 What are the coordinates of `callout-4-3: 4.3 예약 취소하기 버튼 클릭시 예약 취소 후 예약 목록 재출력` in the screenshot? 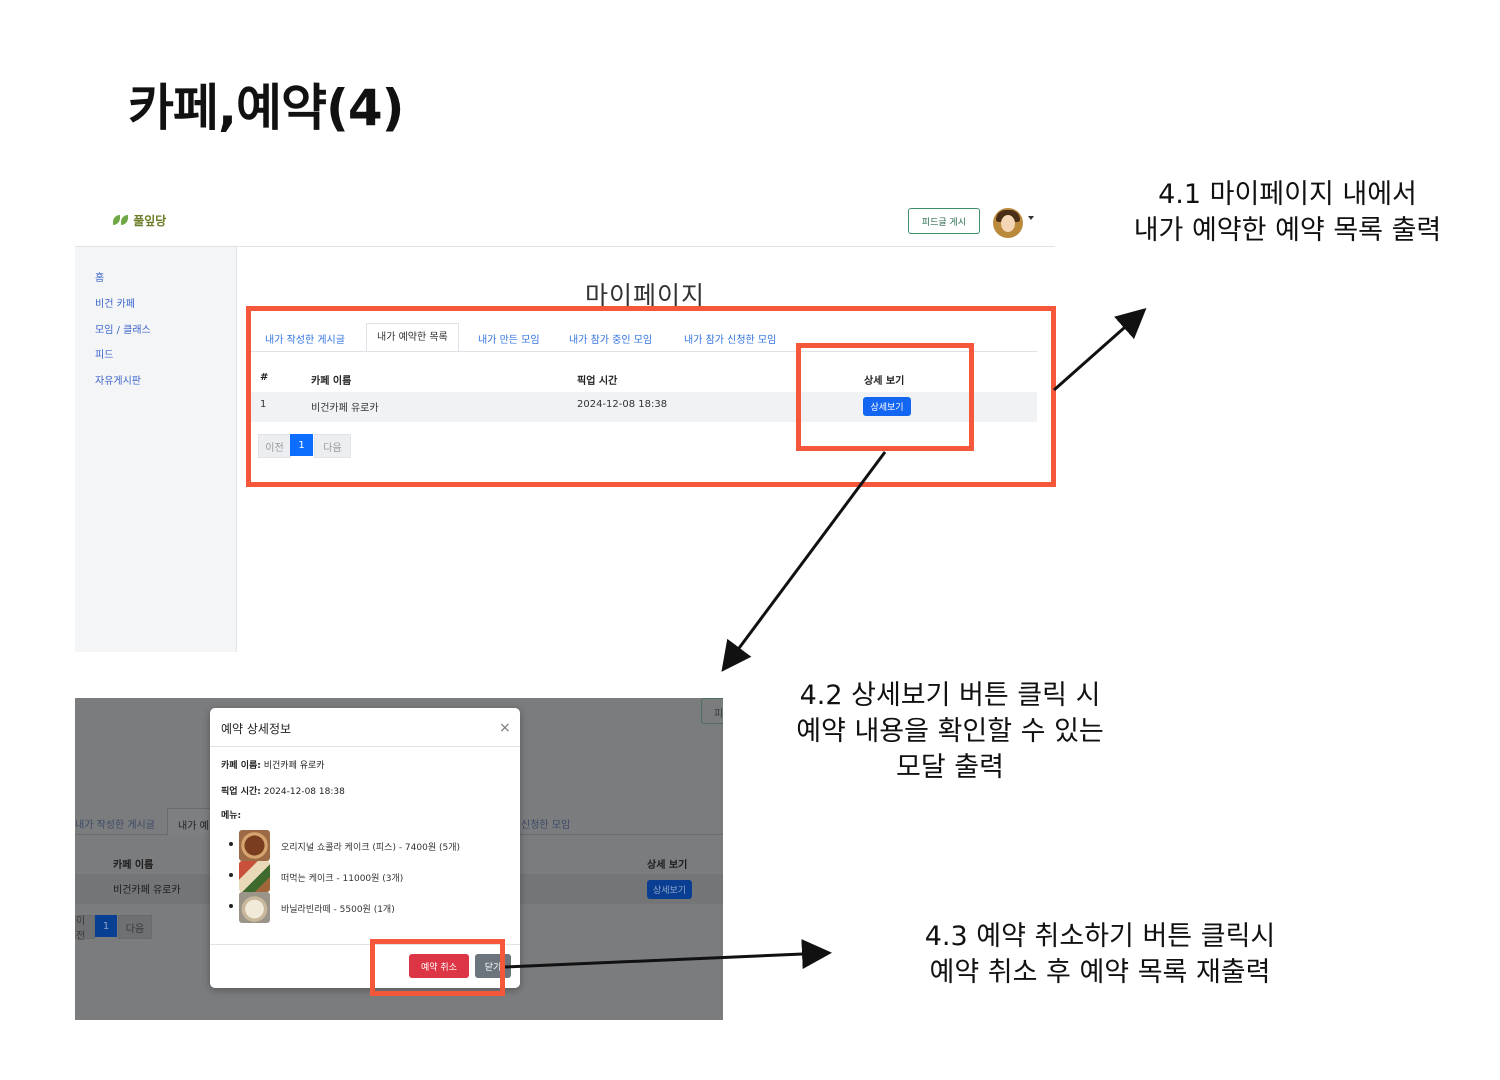 It's located at (1100, 954).